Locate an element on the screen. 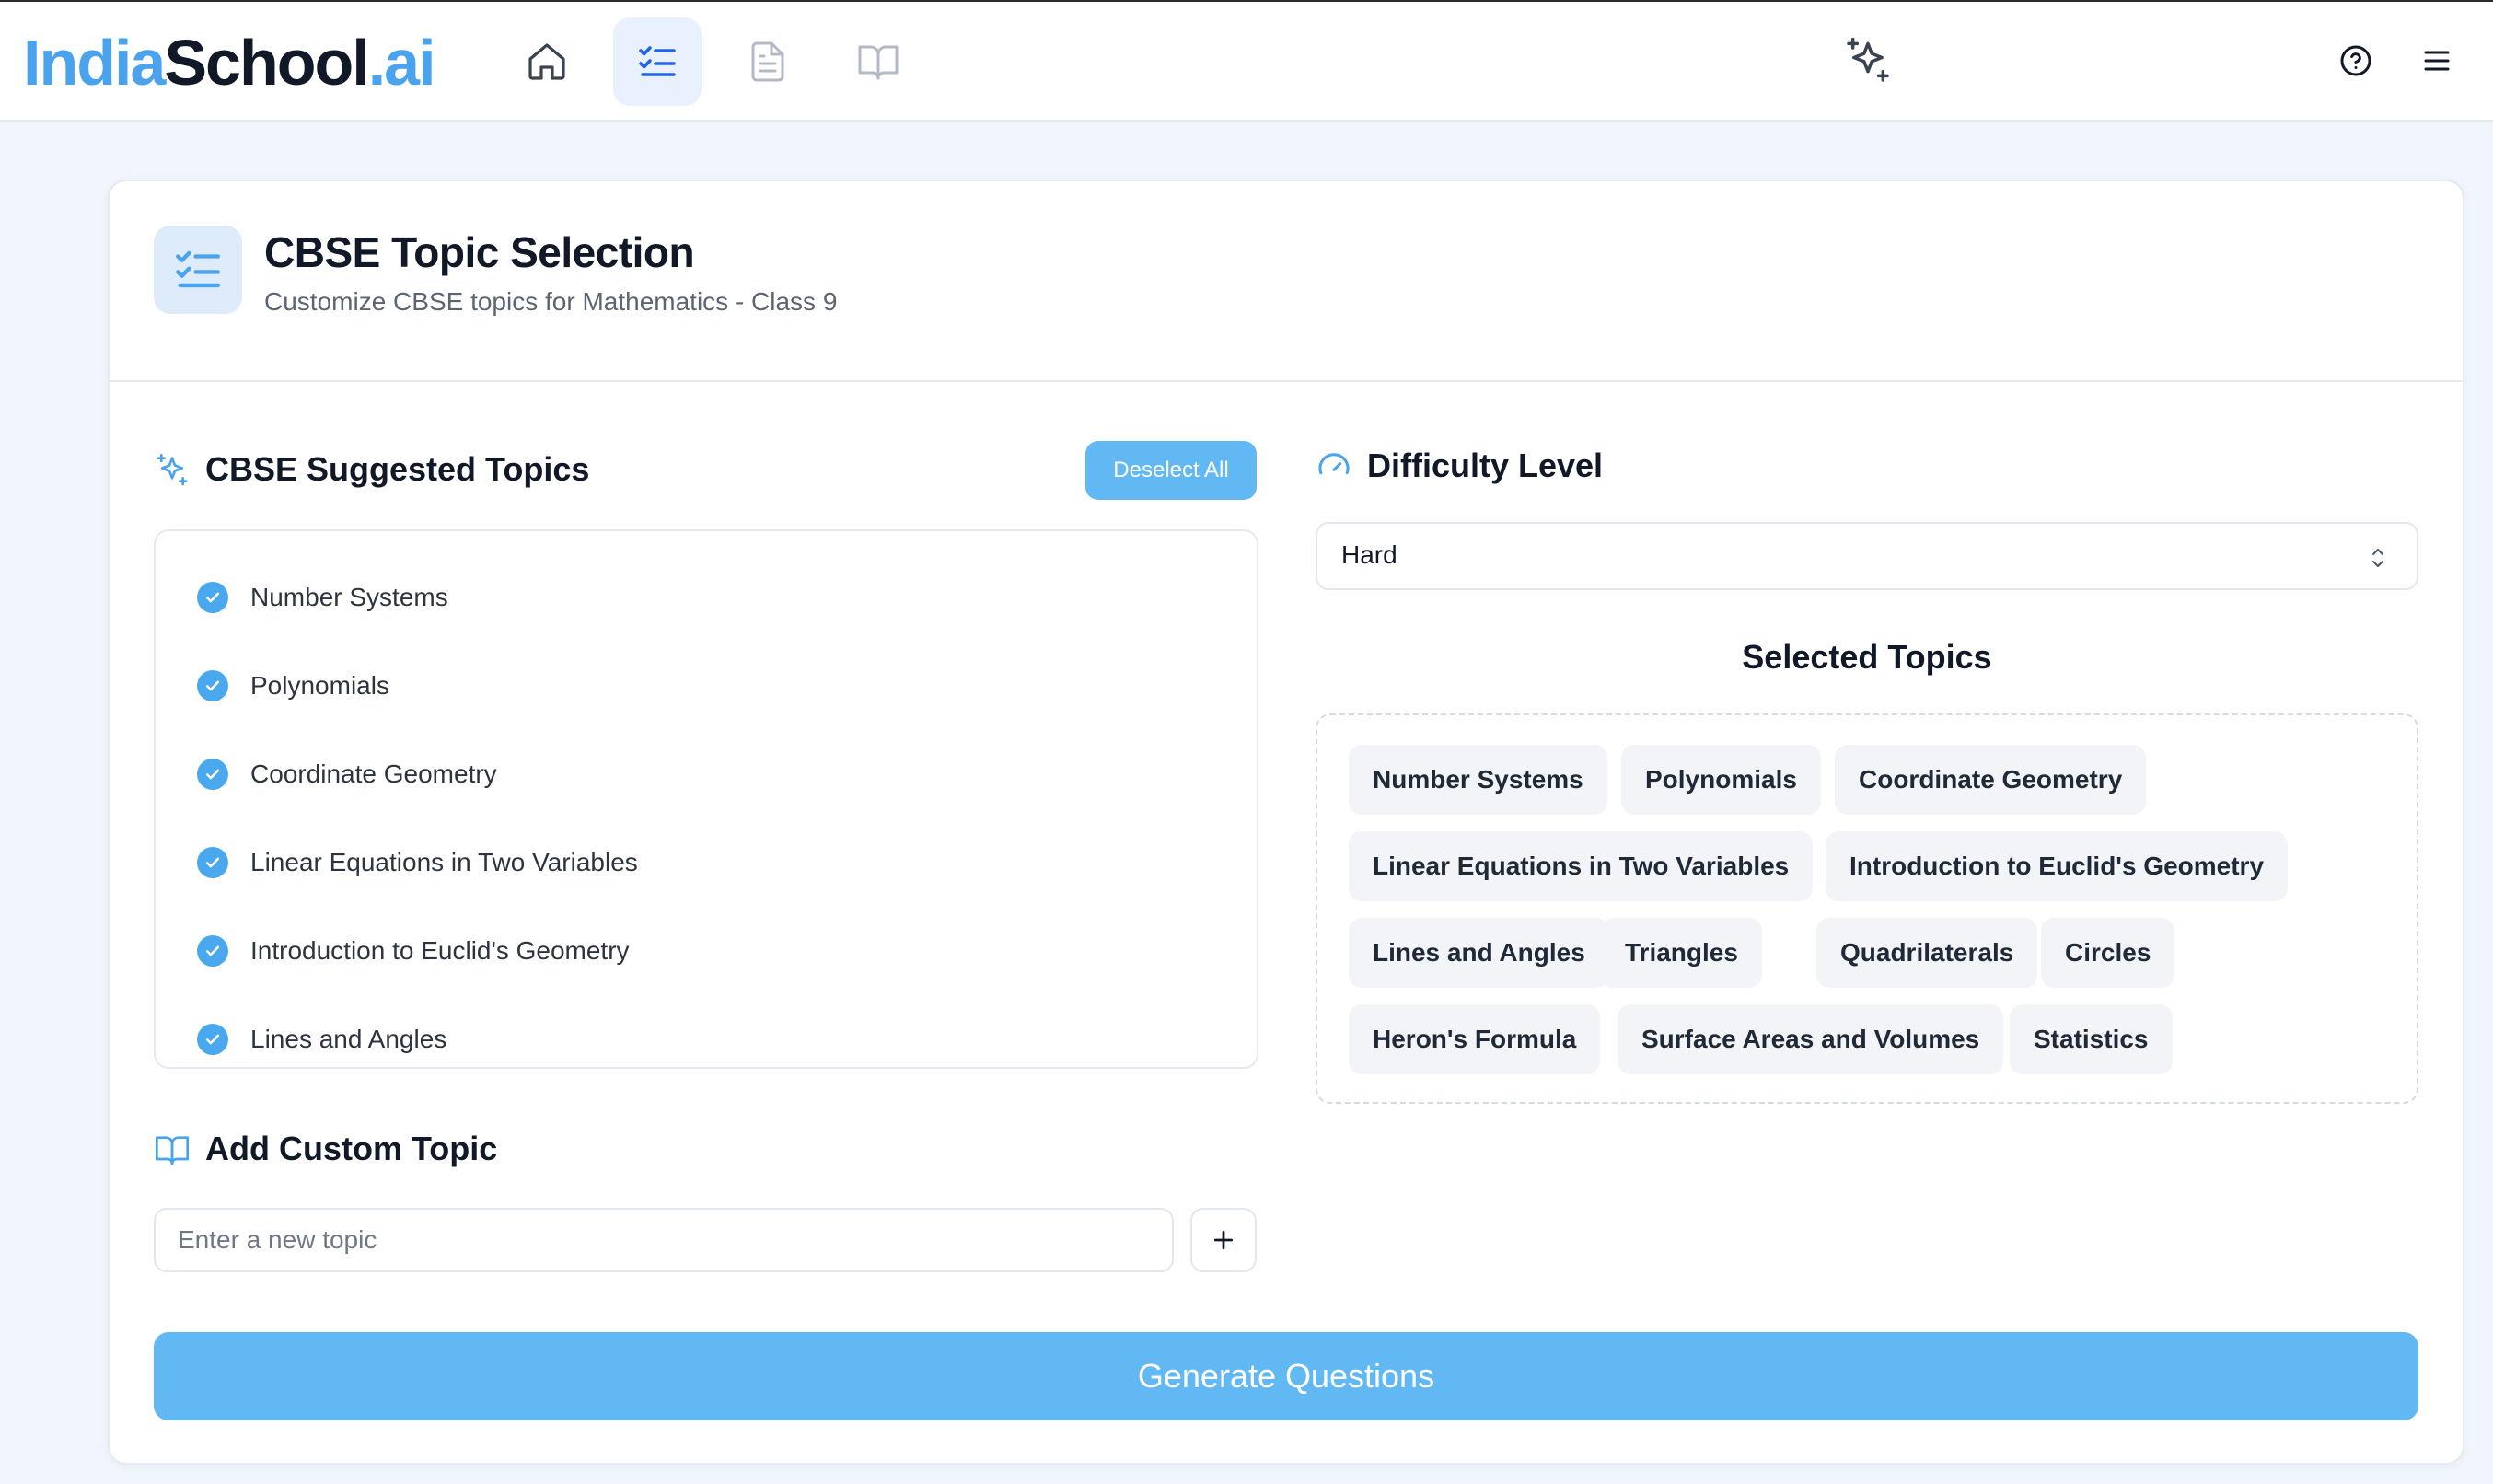  selected-topic-chip: Introduction to Euclid's Geometry is located at coordinates (2058, 866).